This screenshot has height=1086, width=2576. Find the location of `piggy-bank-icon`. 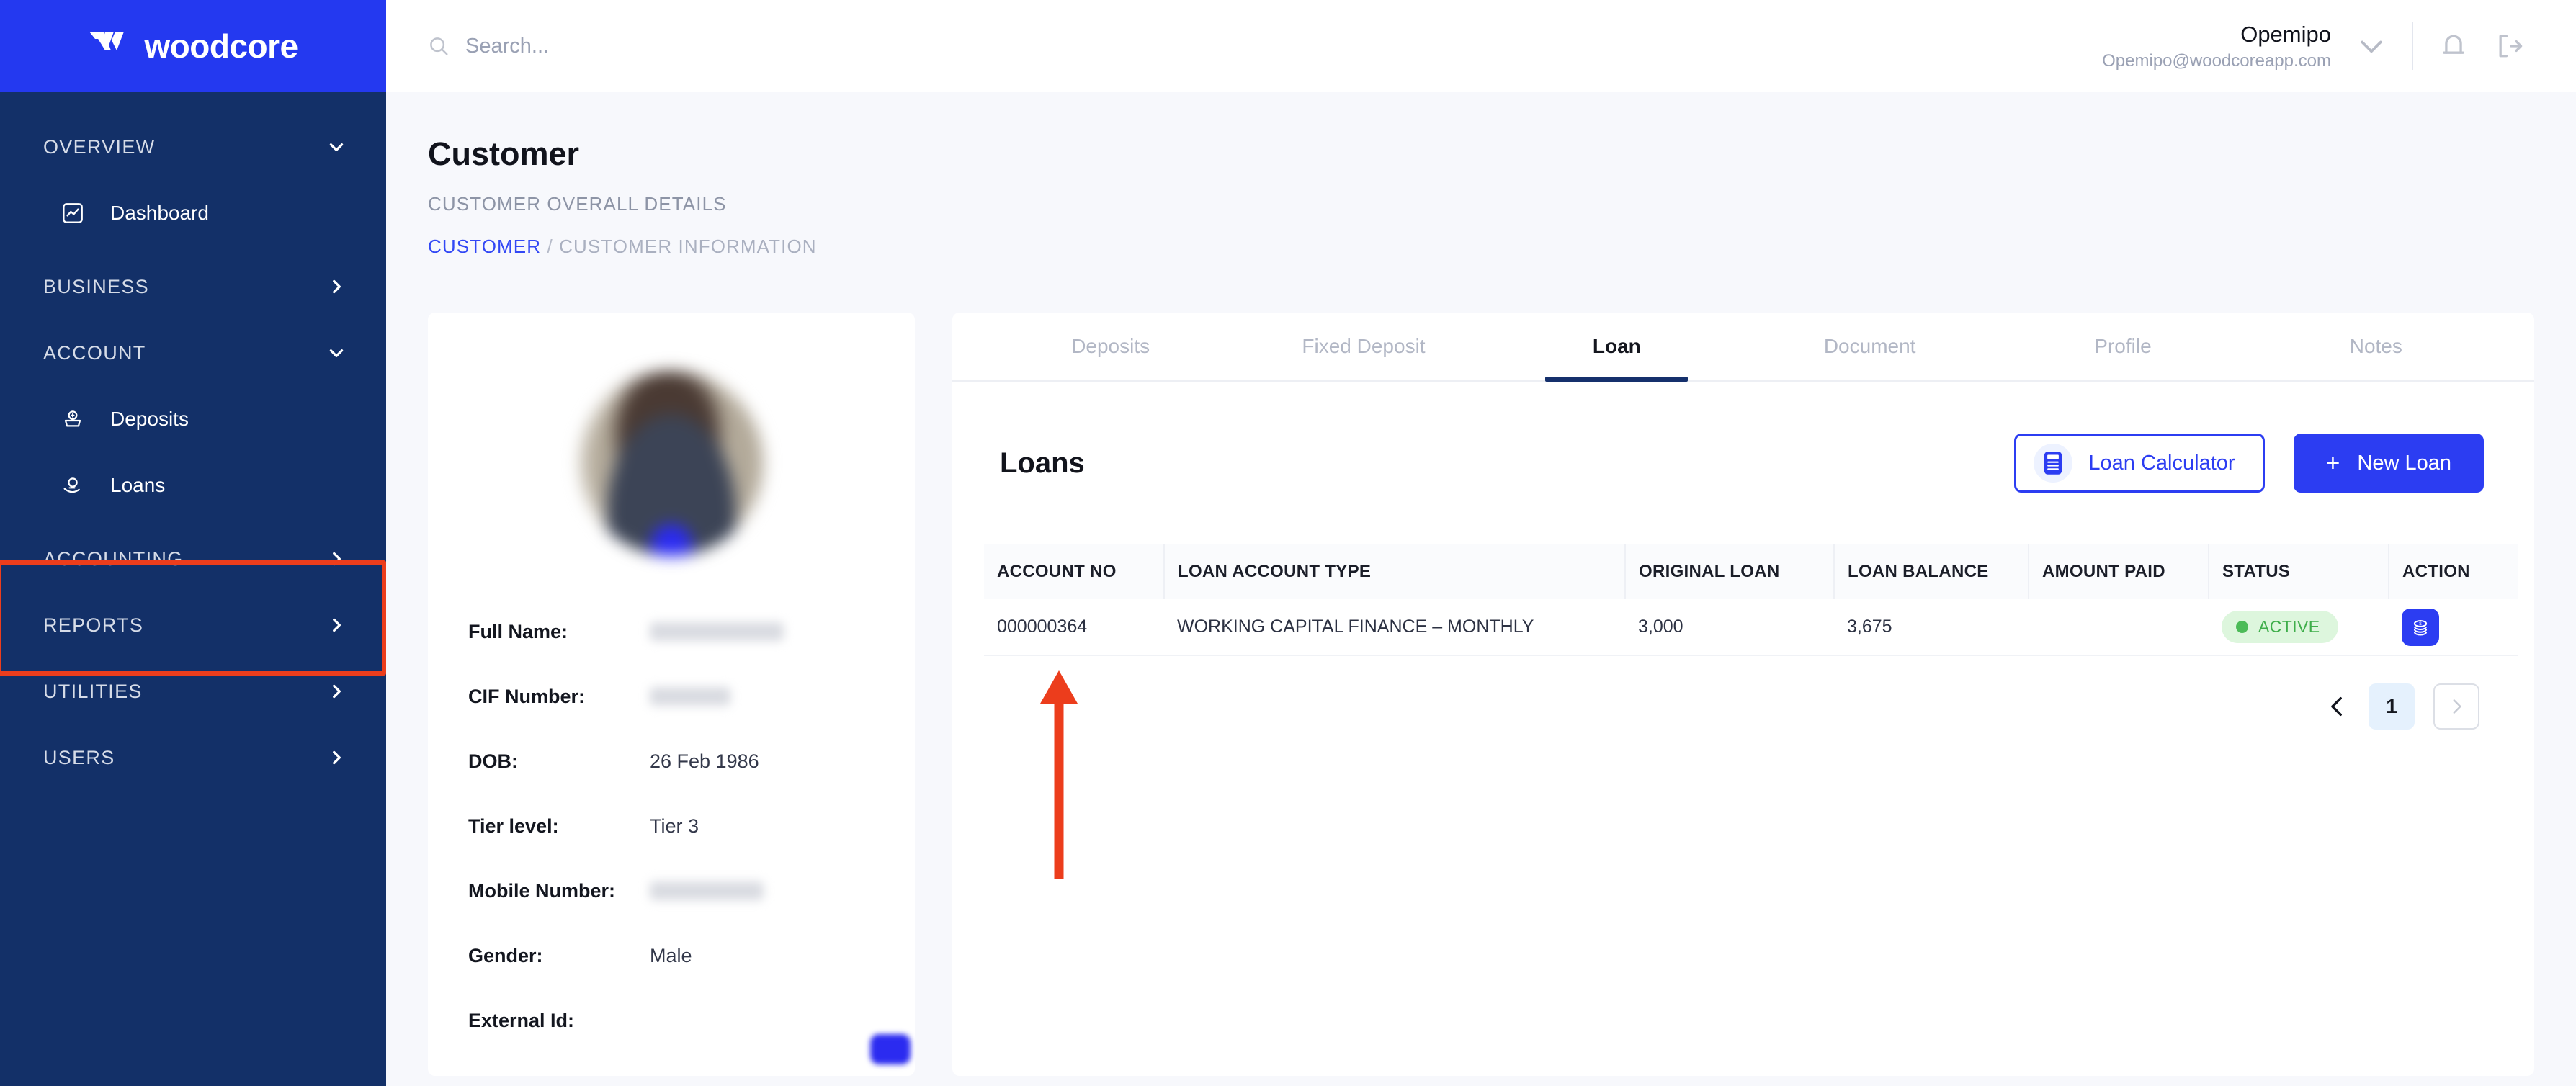

piggy-bank-icon is located at coordinates (72, 418).